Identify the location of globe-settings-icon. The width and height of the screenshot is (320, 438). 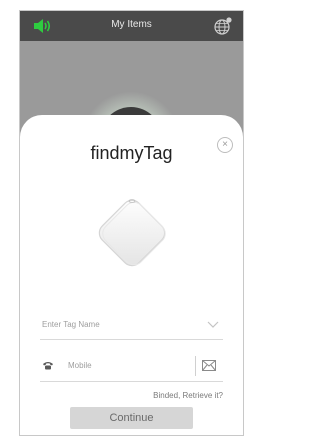
(223, 26).